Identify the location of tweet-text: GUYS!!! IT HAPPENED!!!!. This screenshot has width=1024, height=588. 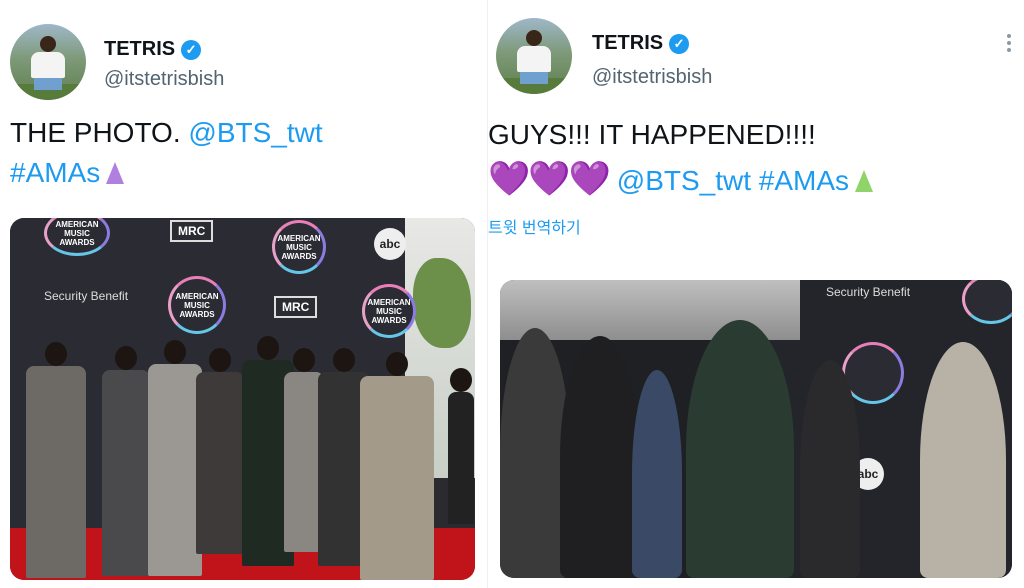
(652, 134).